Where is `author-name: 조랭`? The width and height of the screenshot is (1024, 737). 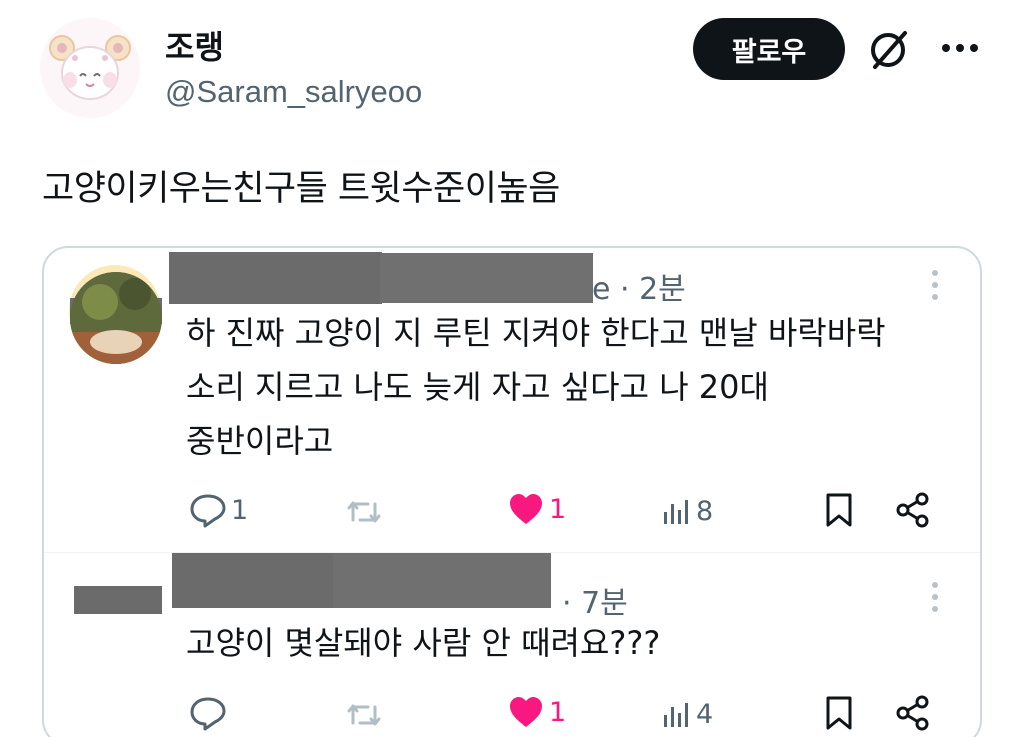 author-name: 조랭 is located at coordinates (194, 45).